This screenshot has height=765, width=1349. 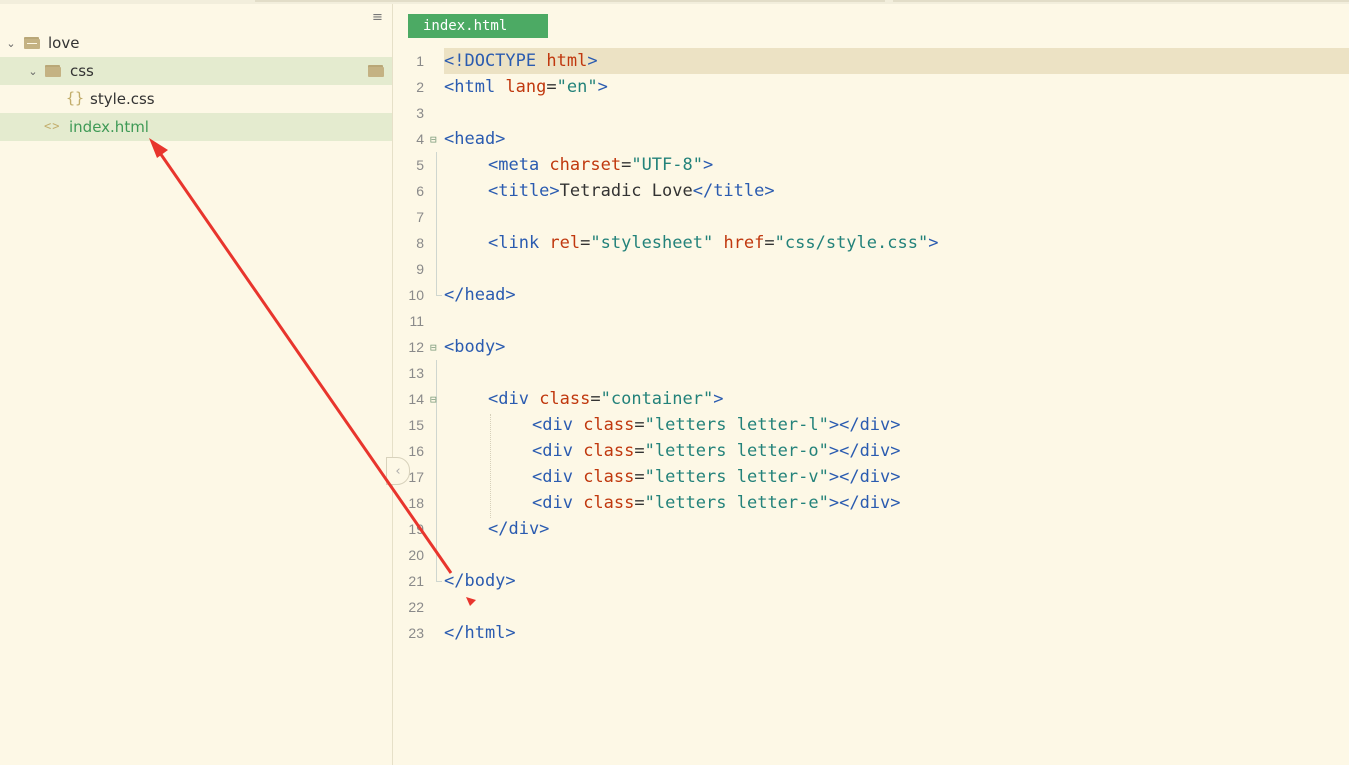 I want to click on code-text: <head>, so click(x=475, y=139).